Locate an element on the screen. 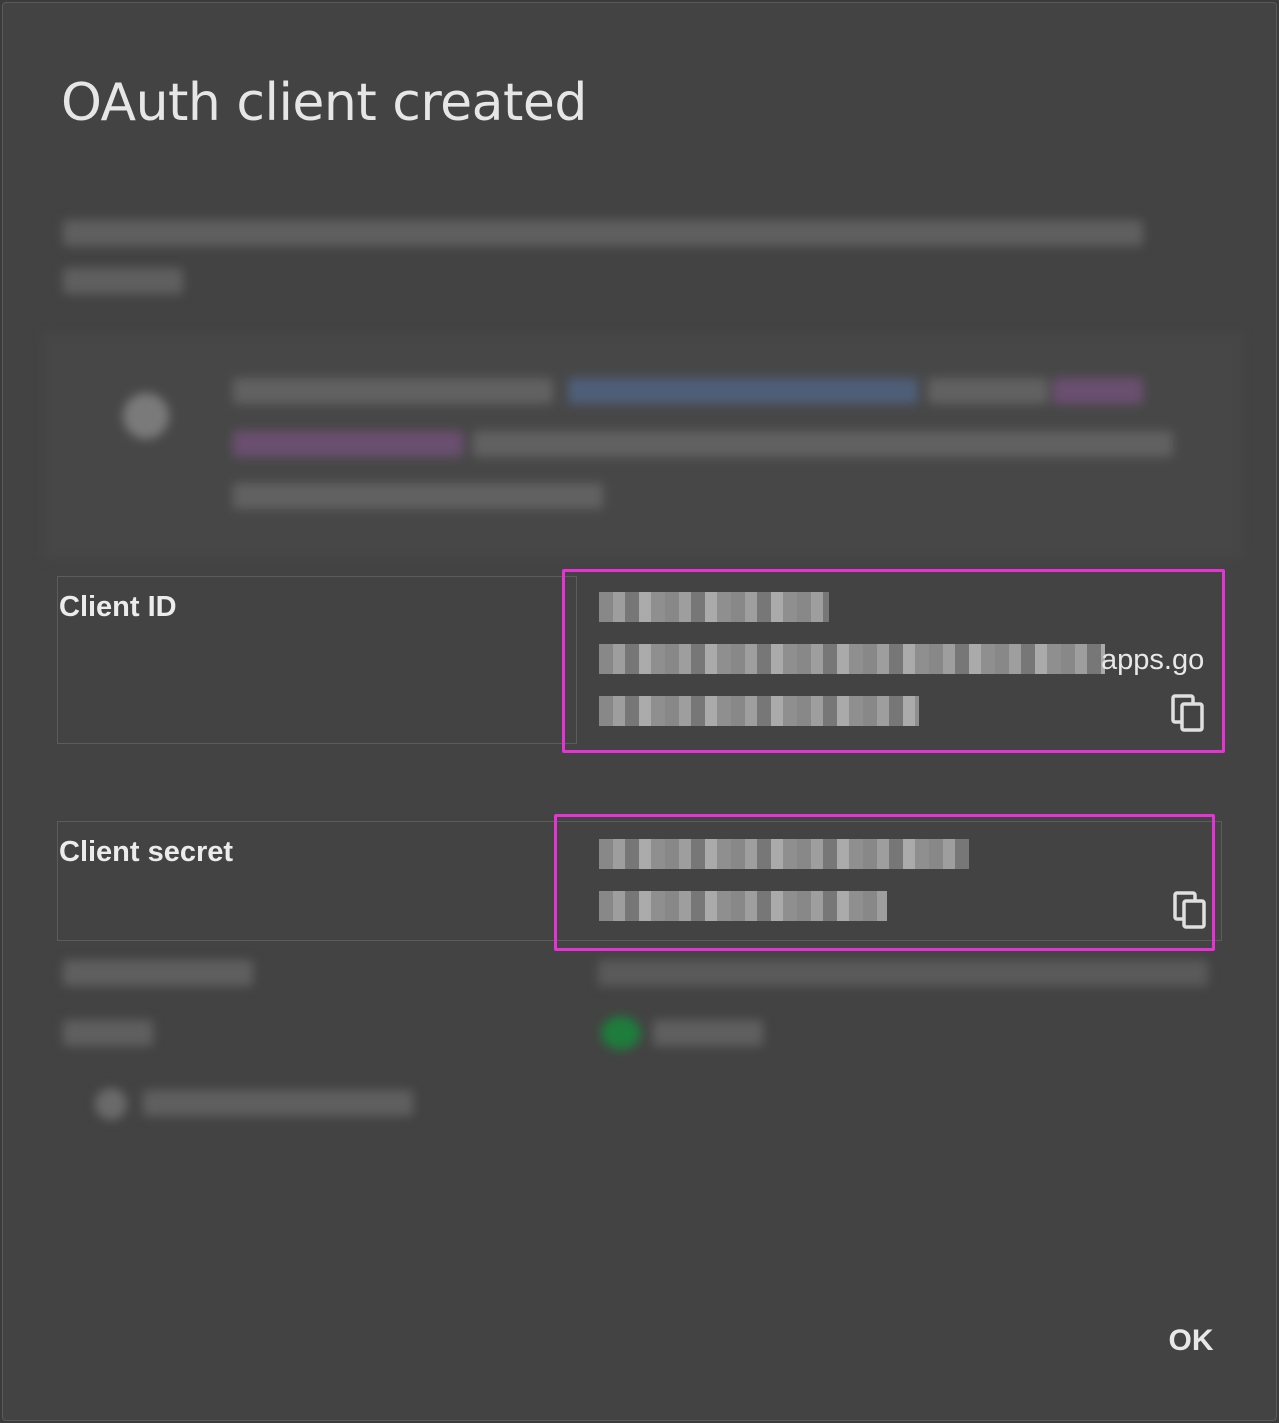 Image resolution: width=1279 pixels, height=1423 pixels. client-secret-label: Client secret is located at coordinates (146, 852).